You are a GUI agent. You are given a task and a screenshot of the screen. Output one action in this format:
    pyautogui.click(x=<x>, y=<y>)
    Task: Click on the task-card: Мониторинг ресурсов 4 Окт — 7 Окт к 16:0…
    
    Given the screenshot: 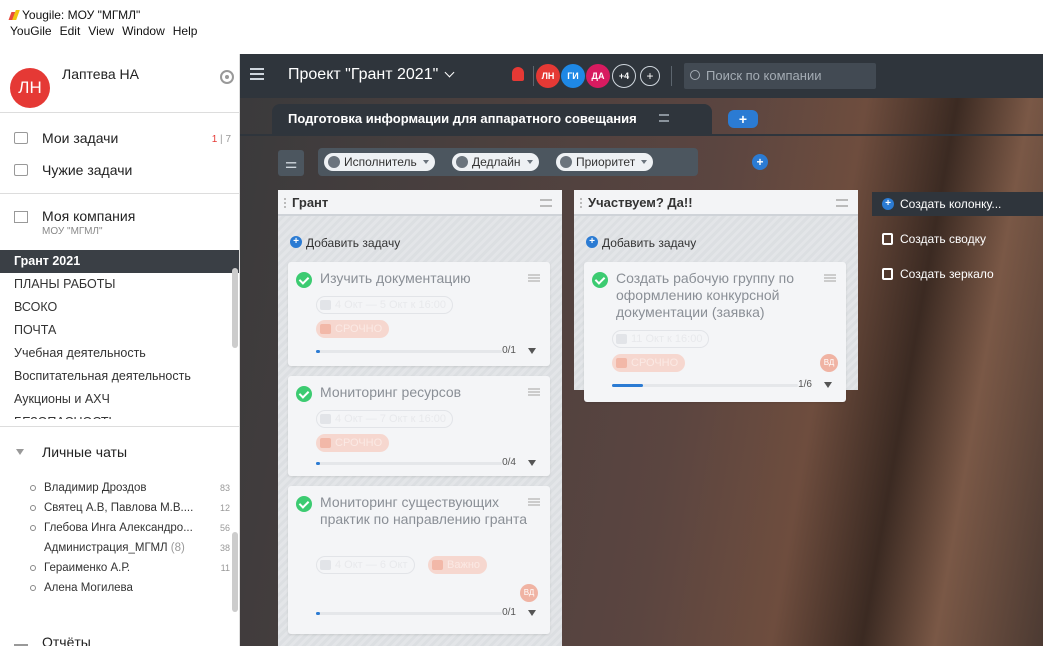 What is the action you would take?
    pyautogui.click(x=419, y=426)
    